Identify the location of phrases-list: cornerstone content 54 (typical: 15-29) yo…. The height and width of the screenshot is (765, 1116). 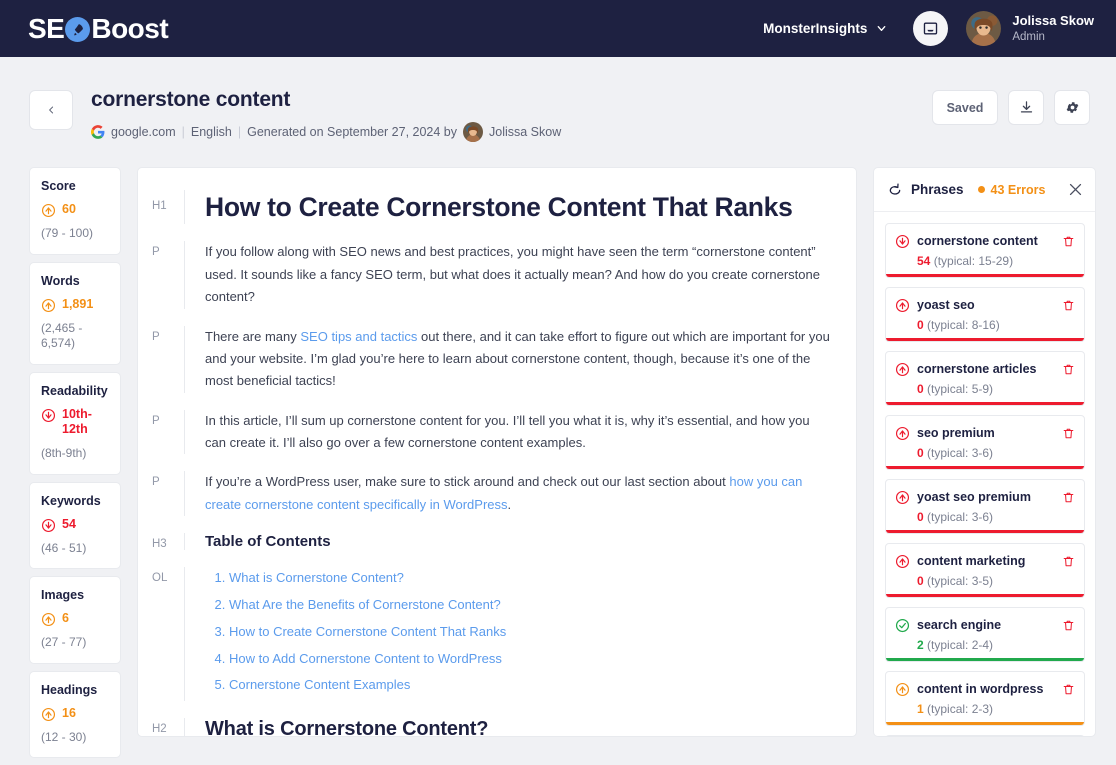
(984, 474).